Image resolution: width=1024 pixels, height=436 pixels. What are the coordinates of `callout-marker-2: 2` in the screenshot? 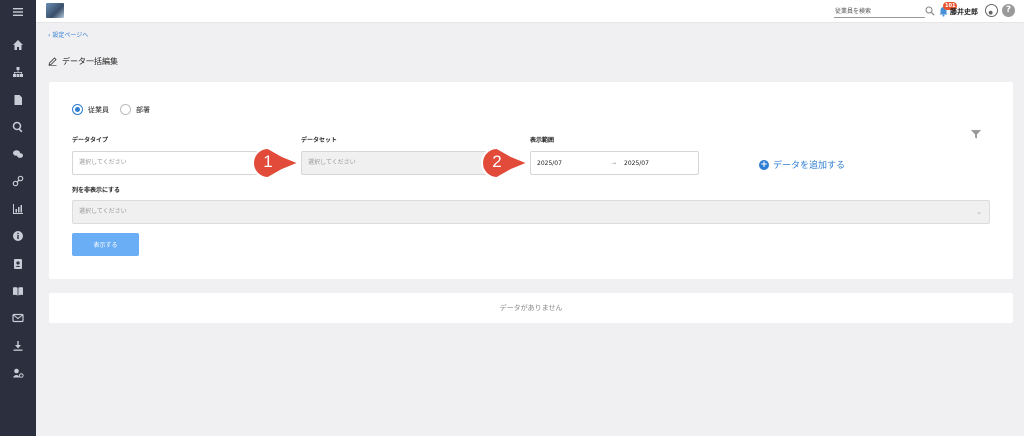 It's located at (506, 163).